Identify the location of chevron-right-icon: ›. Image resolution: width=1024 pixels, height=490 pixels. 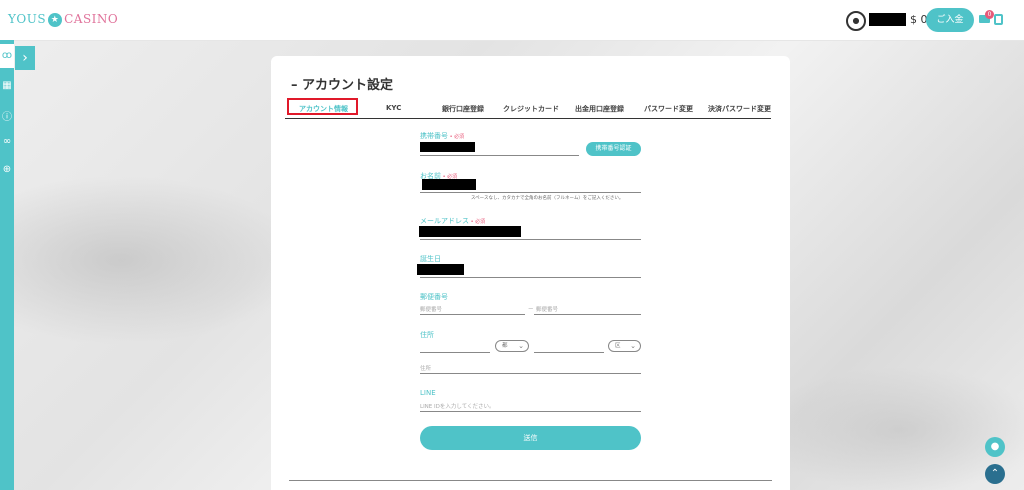
(25, 58).